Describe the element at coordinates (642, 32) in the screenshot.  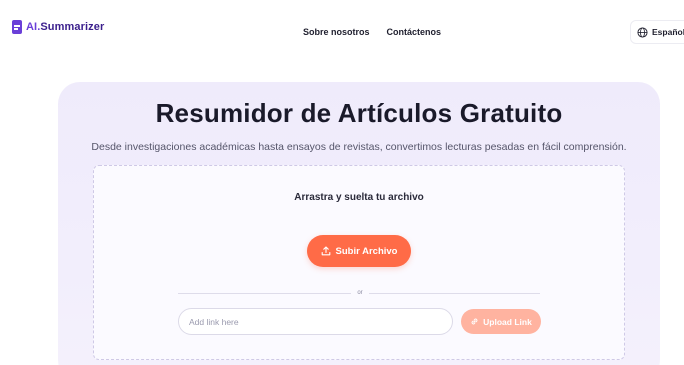
I see `globe-icon` at that location.